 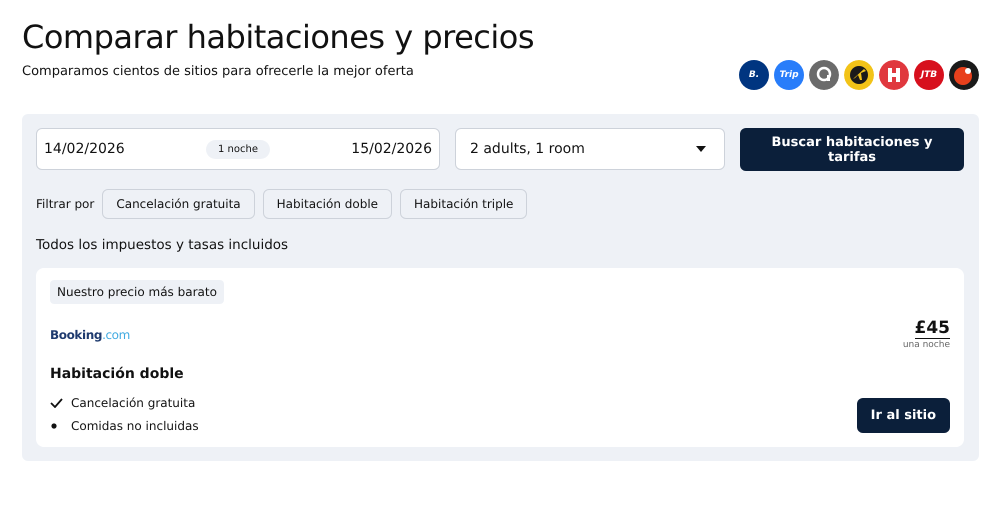 I want to click on check-icon, so click(x=56, y=403).